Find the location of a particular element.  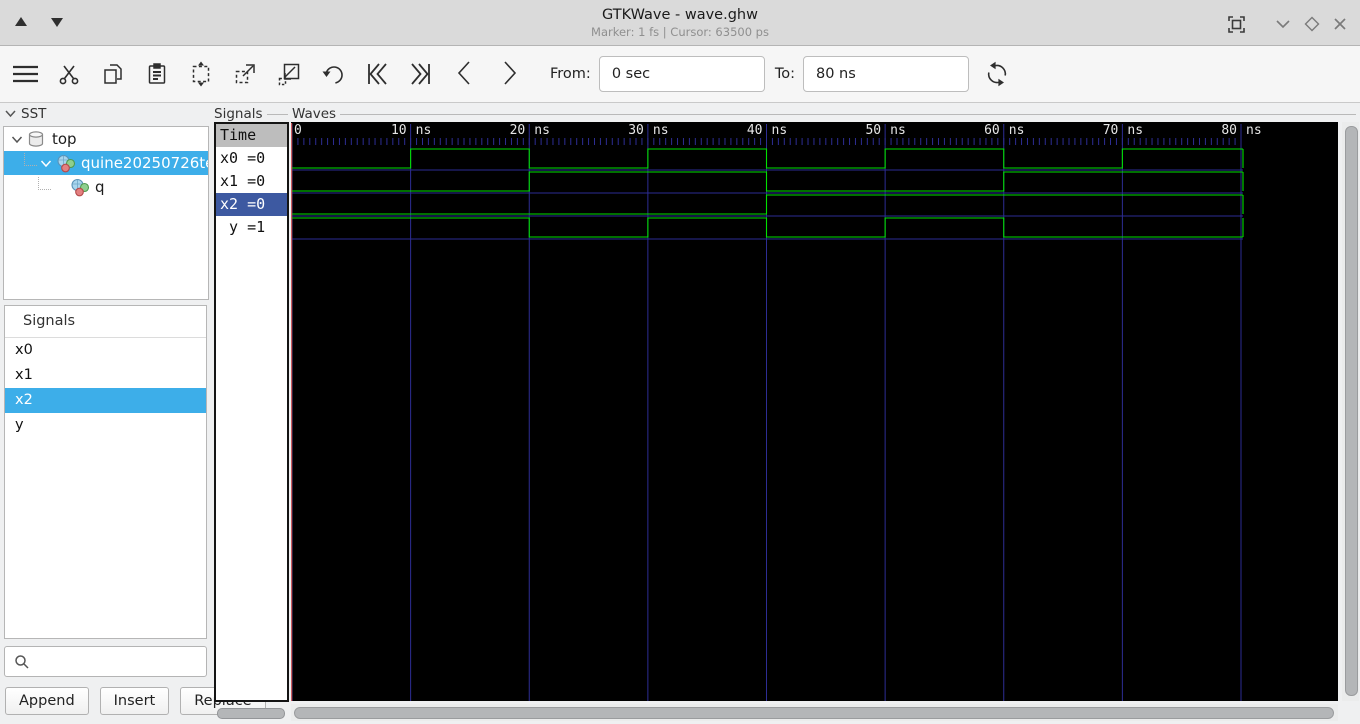

timeline-label: 30 is located at coordinates (636, 130).